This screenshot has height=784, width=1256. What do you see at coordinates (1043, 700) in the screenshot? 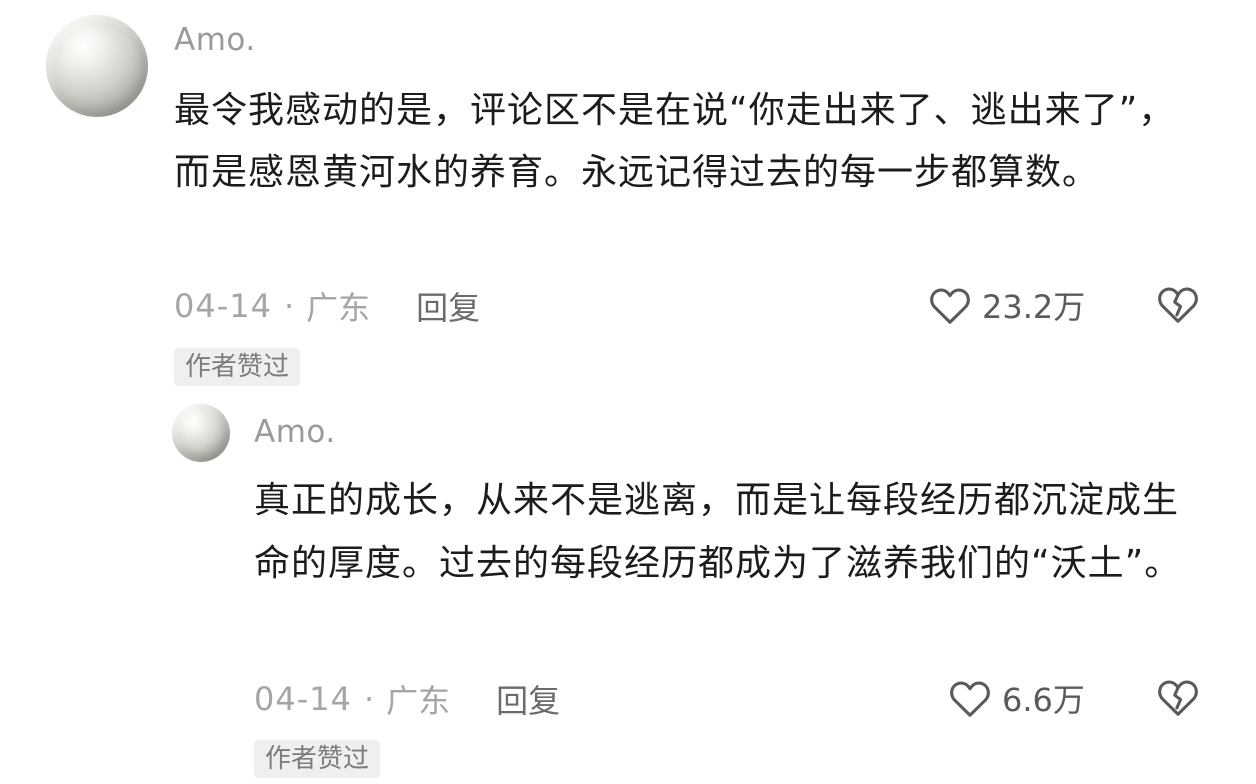
I see `like-count: 6.6万` at bounding box center [1043, 700].